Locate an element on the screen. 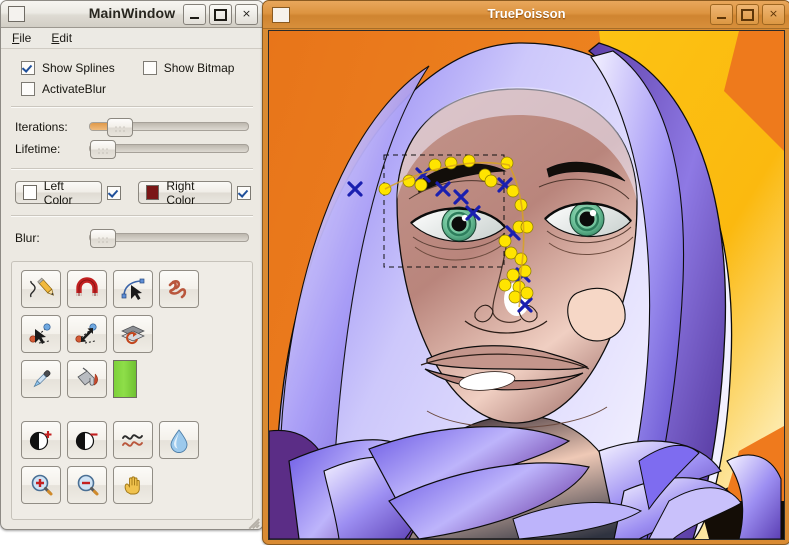  magnet-snap-tool is located at coordinates (87, 289).